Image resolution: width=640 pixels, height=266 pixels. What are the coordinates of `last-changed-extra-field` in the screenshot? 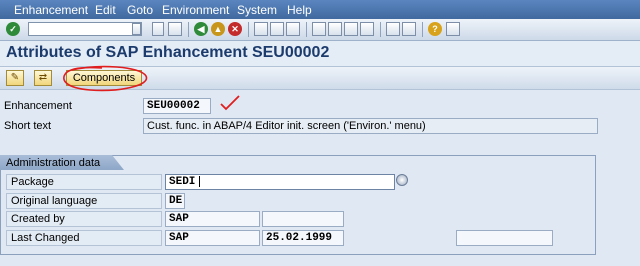 It's located at (504, 238).